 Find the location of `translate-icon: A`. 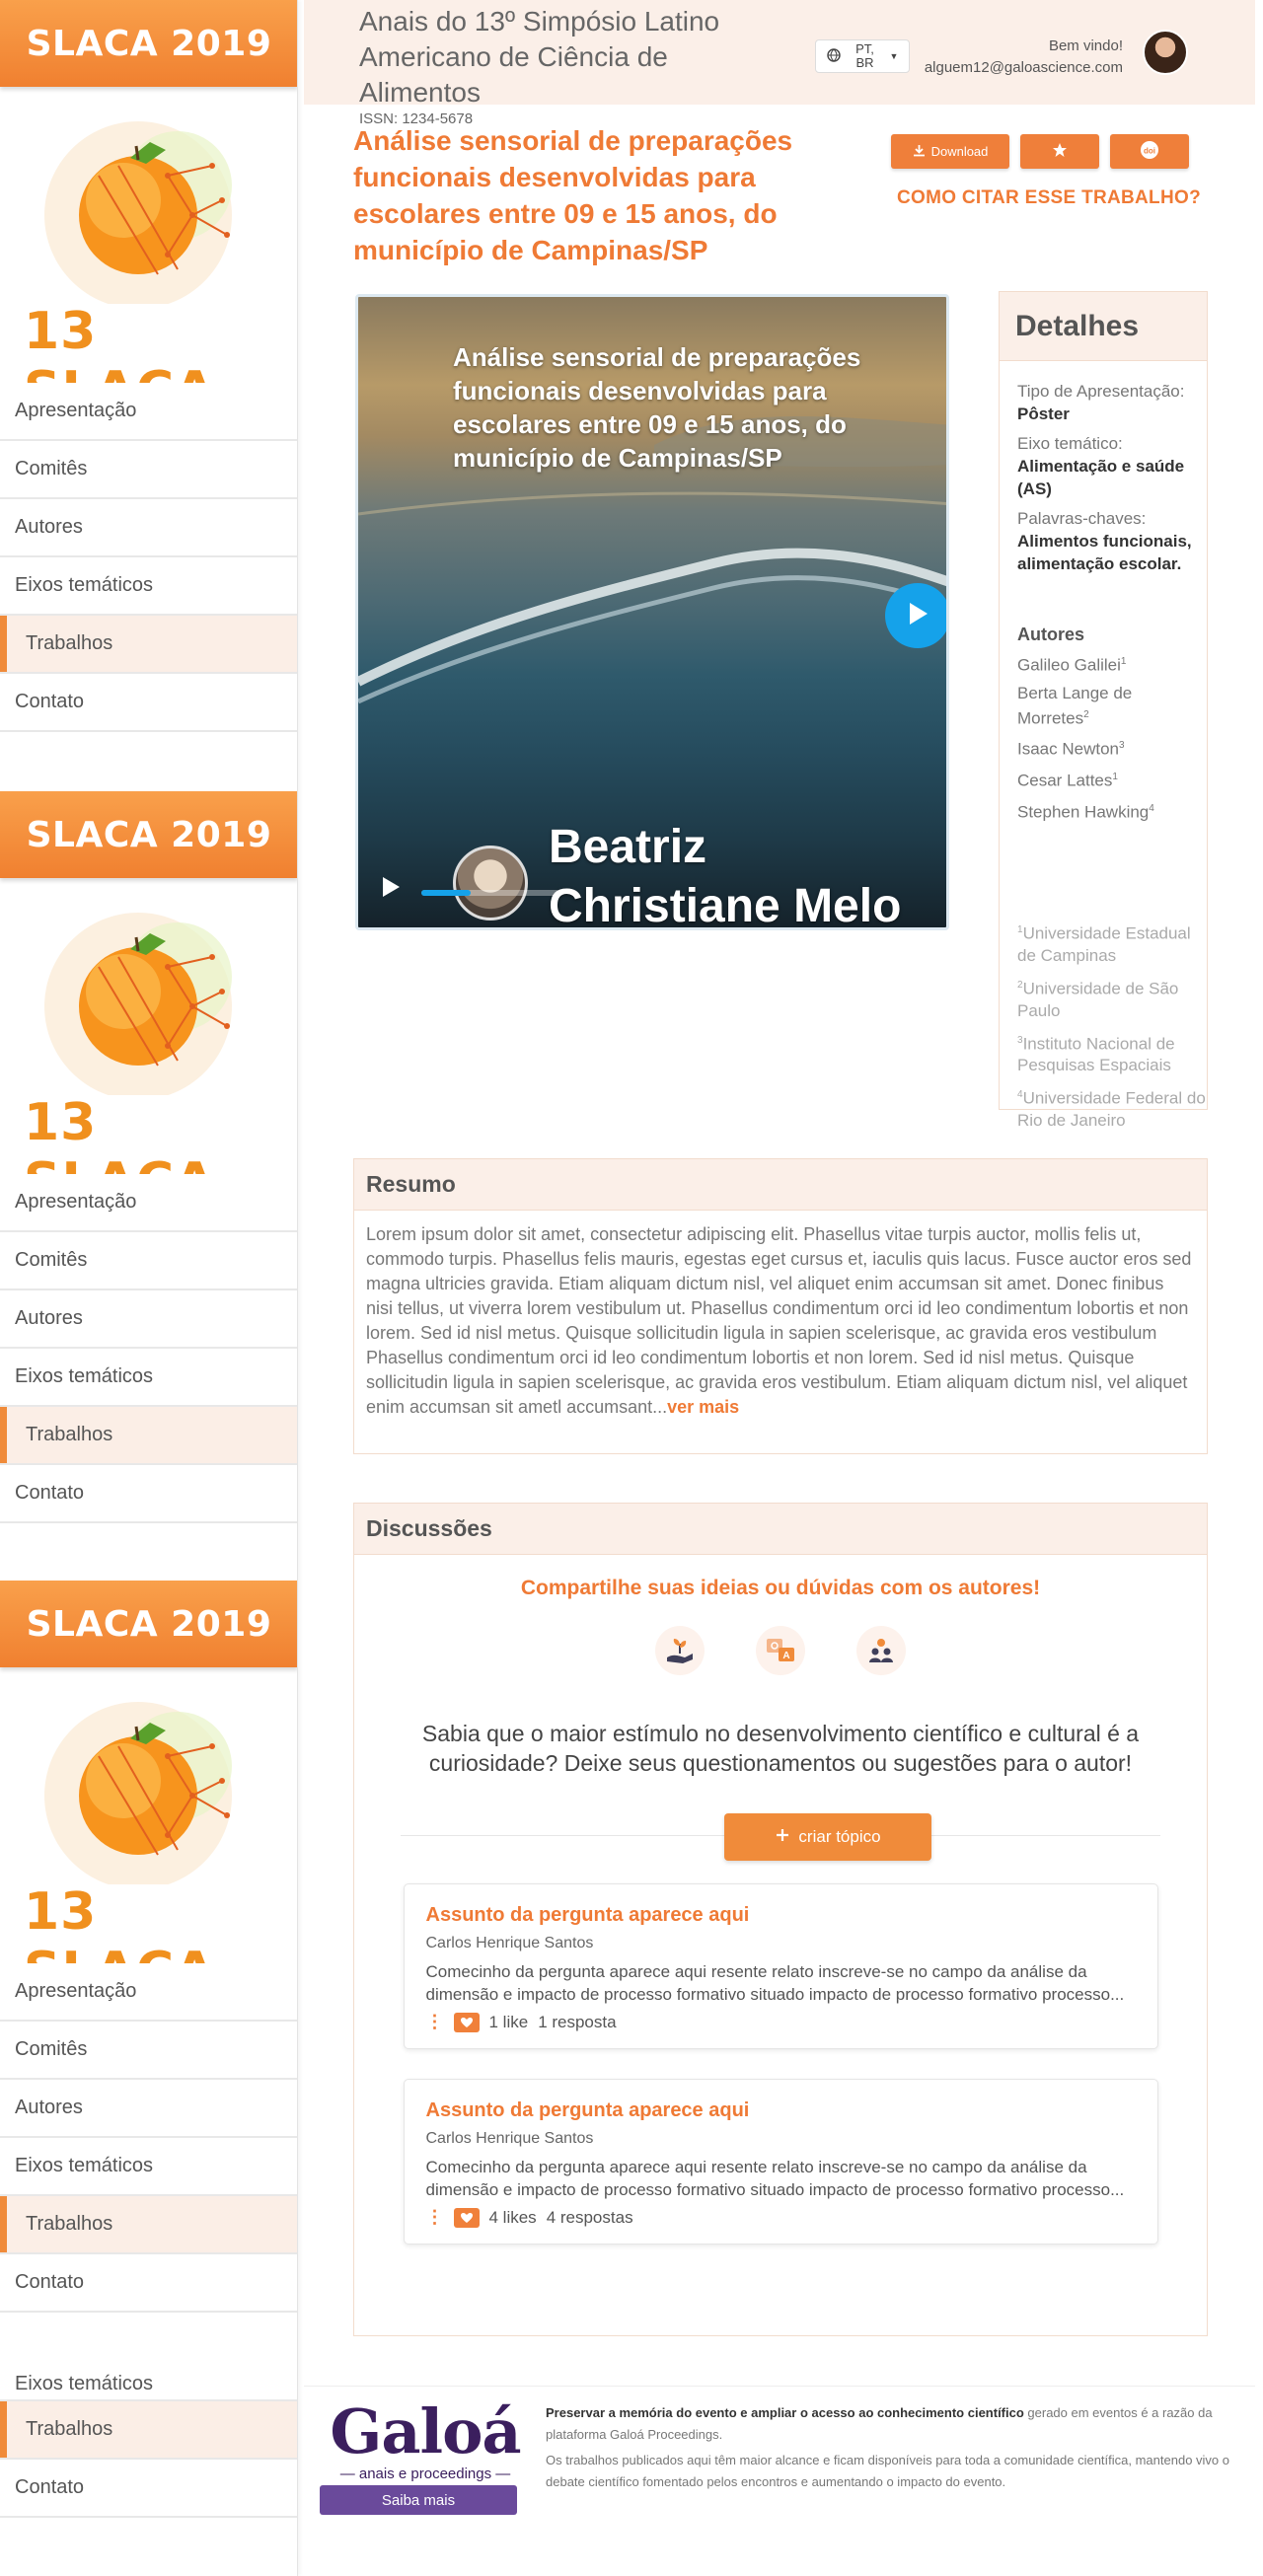

translate-icon: A is located at coordinates (780, 1650).